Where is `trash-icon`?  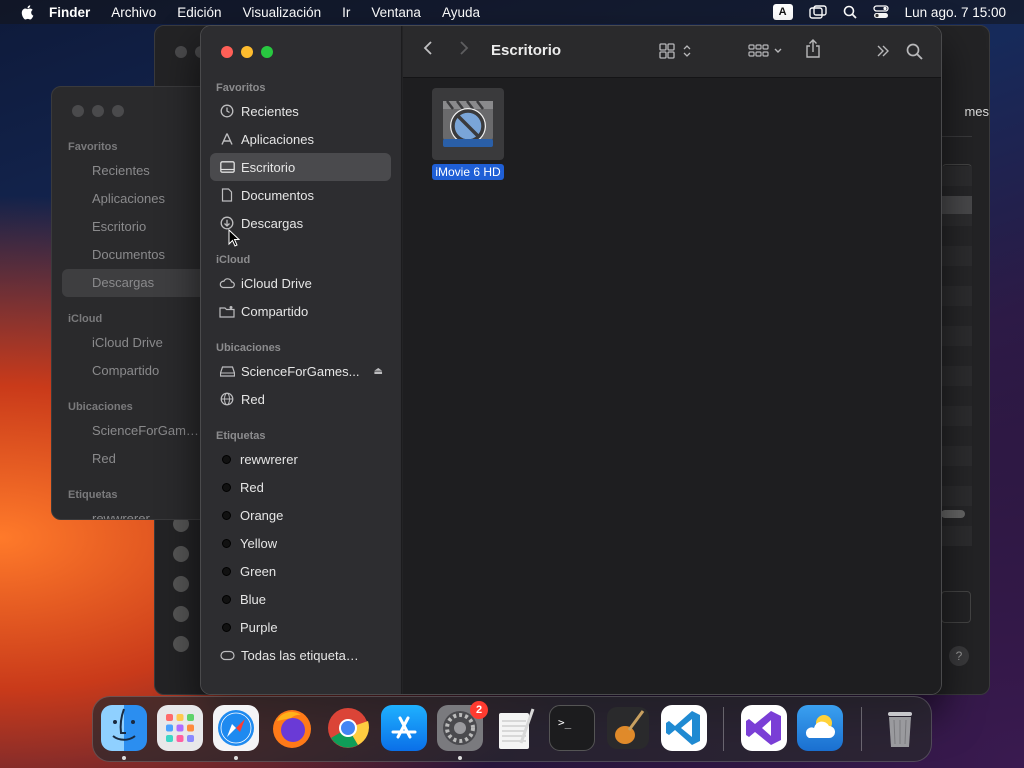 trash-icon is located at coordinates (900, 728).